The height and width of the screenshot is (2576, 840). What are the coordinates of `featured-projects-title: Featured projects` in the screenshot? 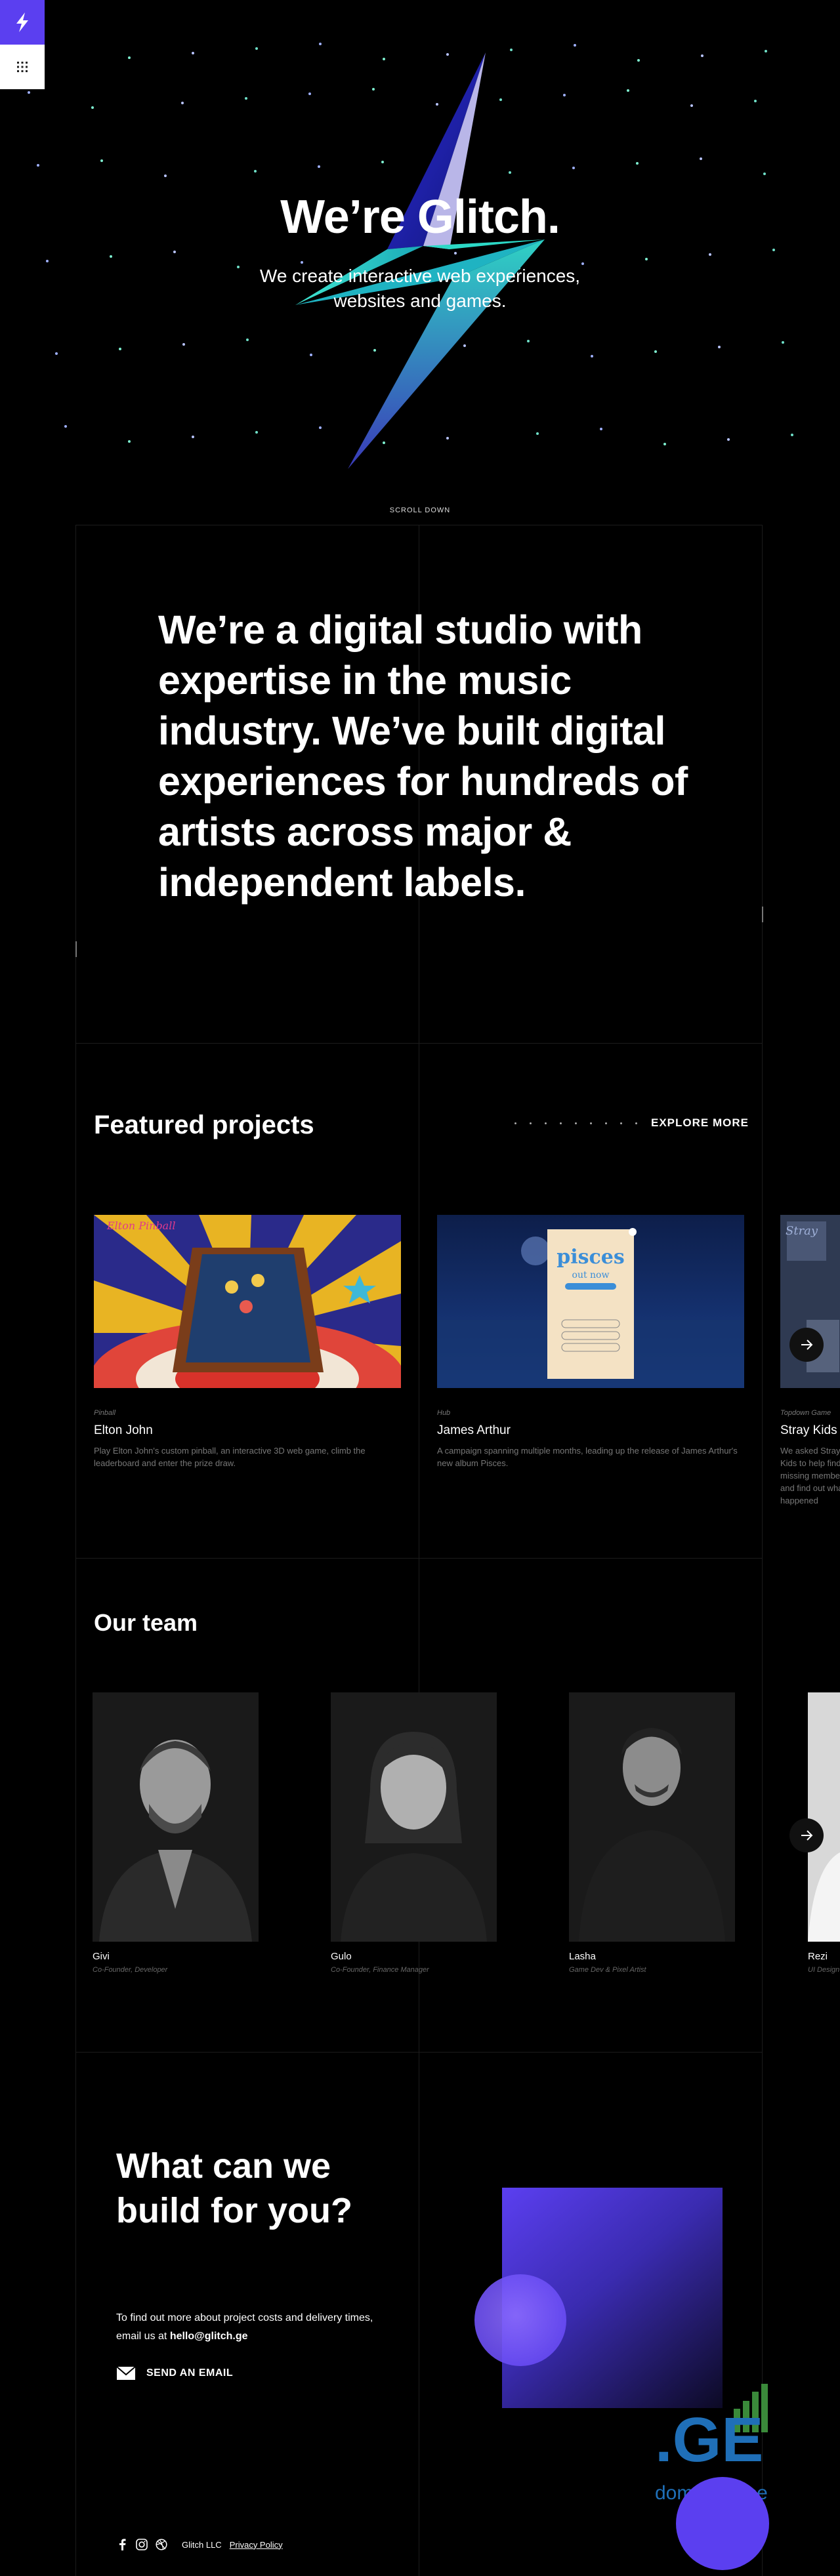 It's located at (204, 1125).